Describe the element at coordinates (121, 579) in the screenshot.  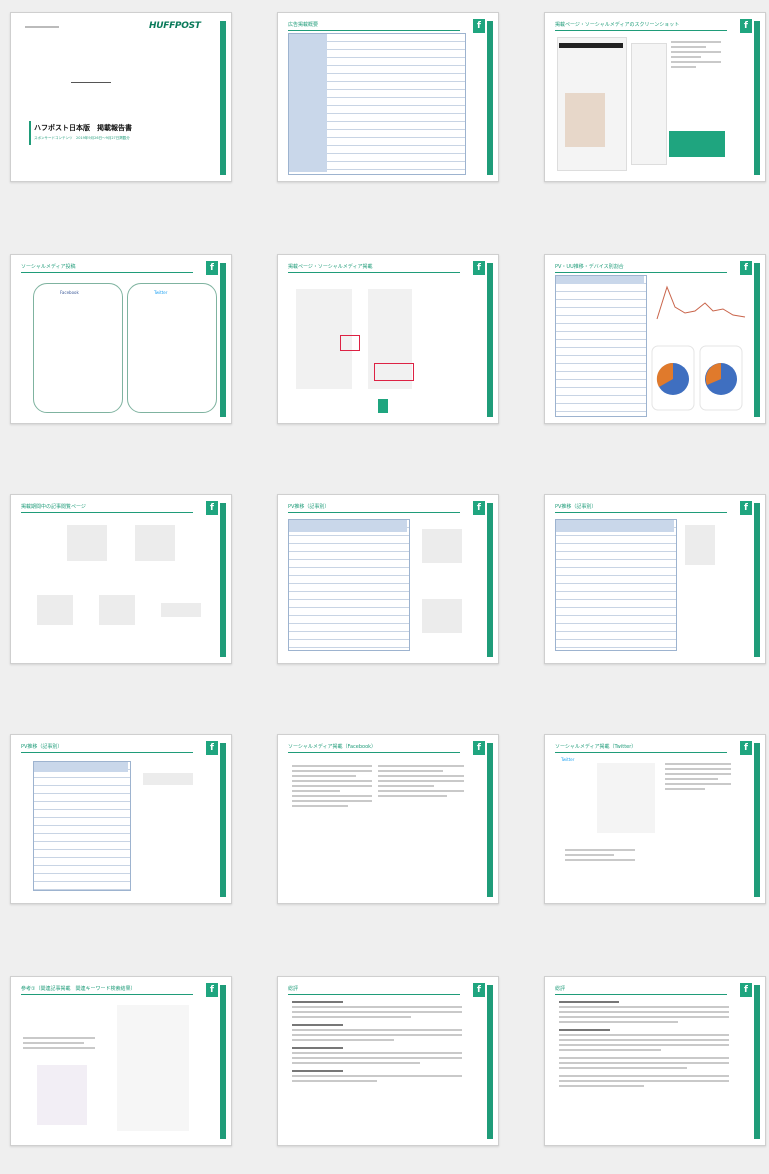
I see `slide-thumbnail-7: f 掲載期間中の記事閲覧ページ` at that location.